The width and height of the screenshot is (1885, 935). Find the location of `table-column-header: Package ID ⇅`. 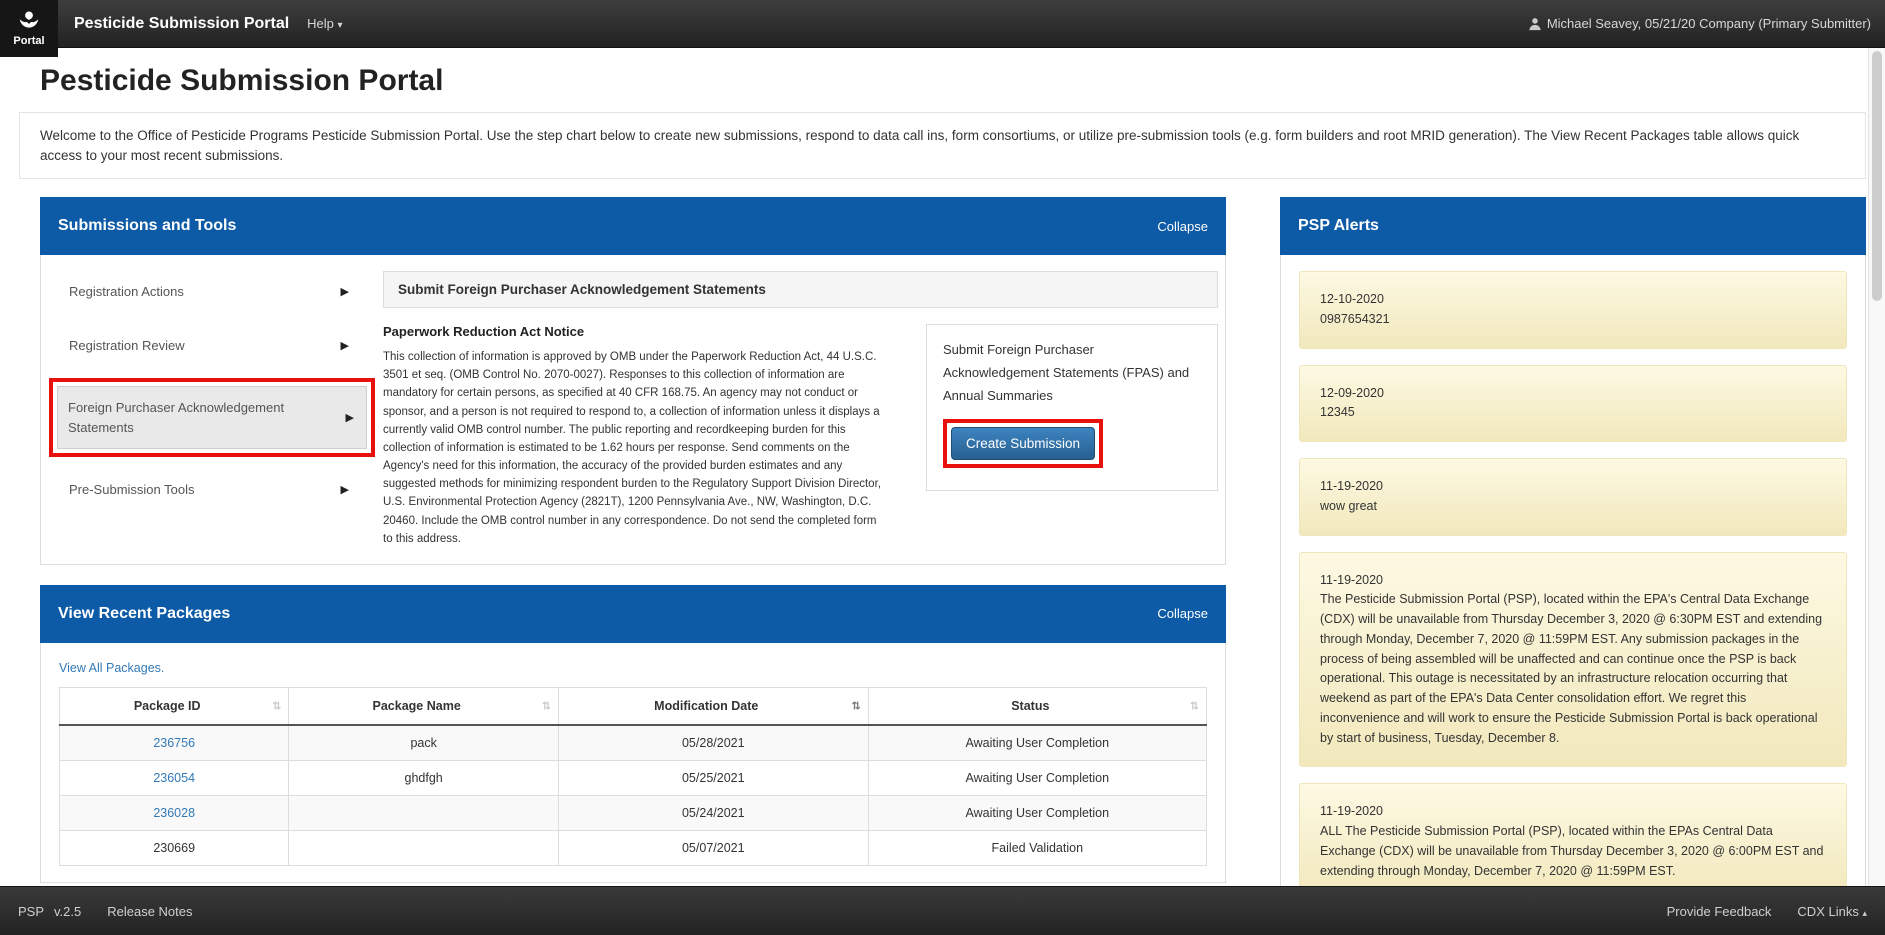

table-column-header: Package ID ⇅ is located at coordinates (174, 706).